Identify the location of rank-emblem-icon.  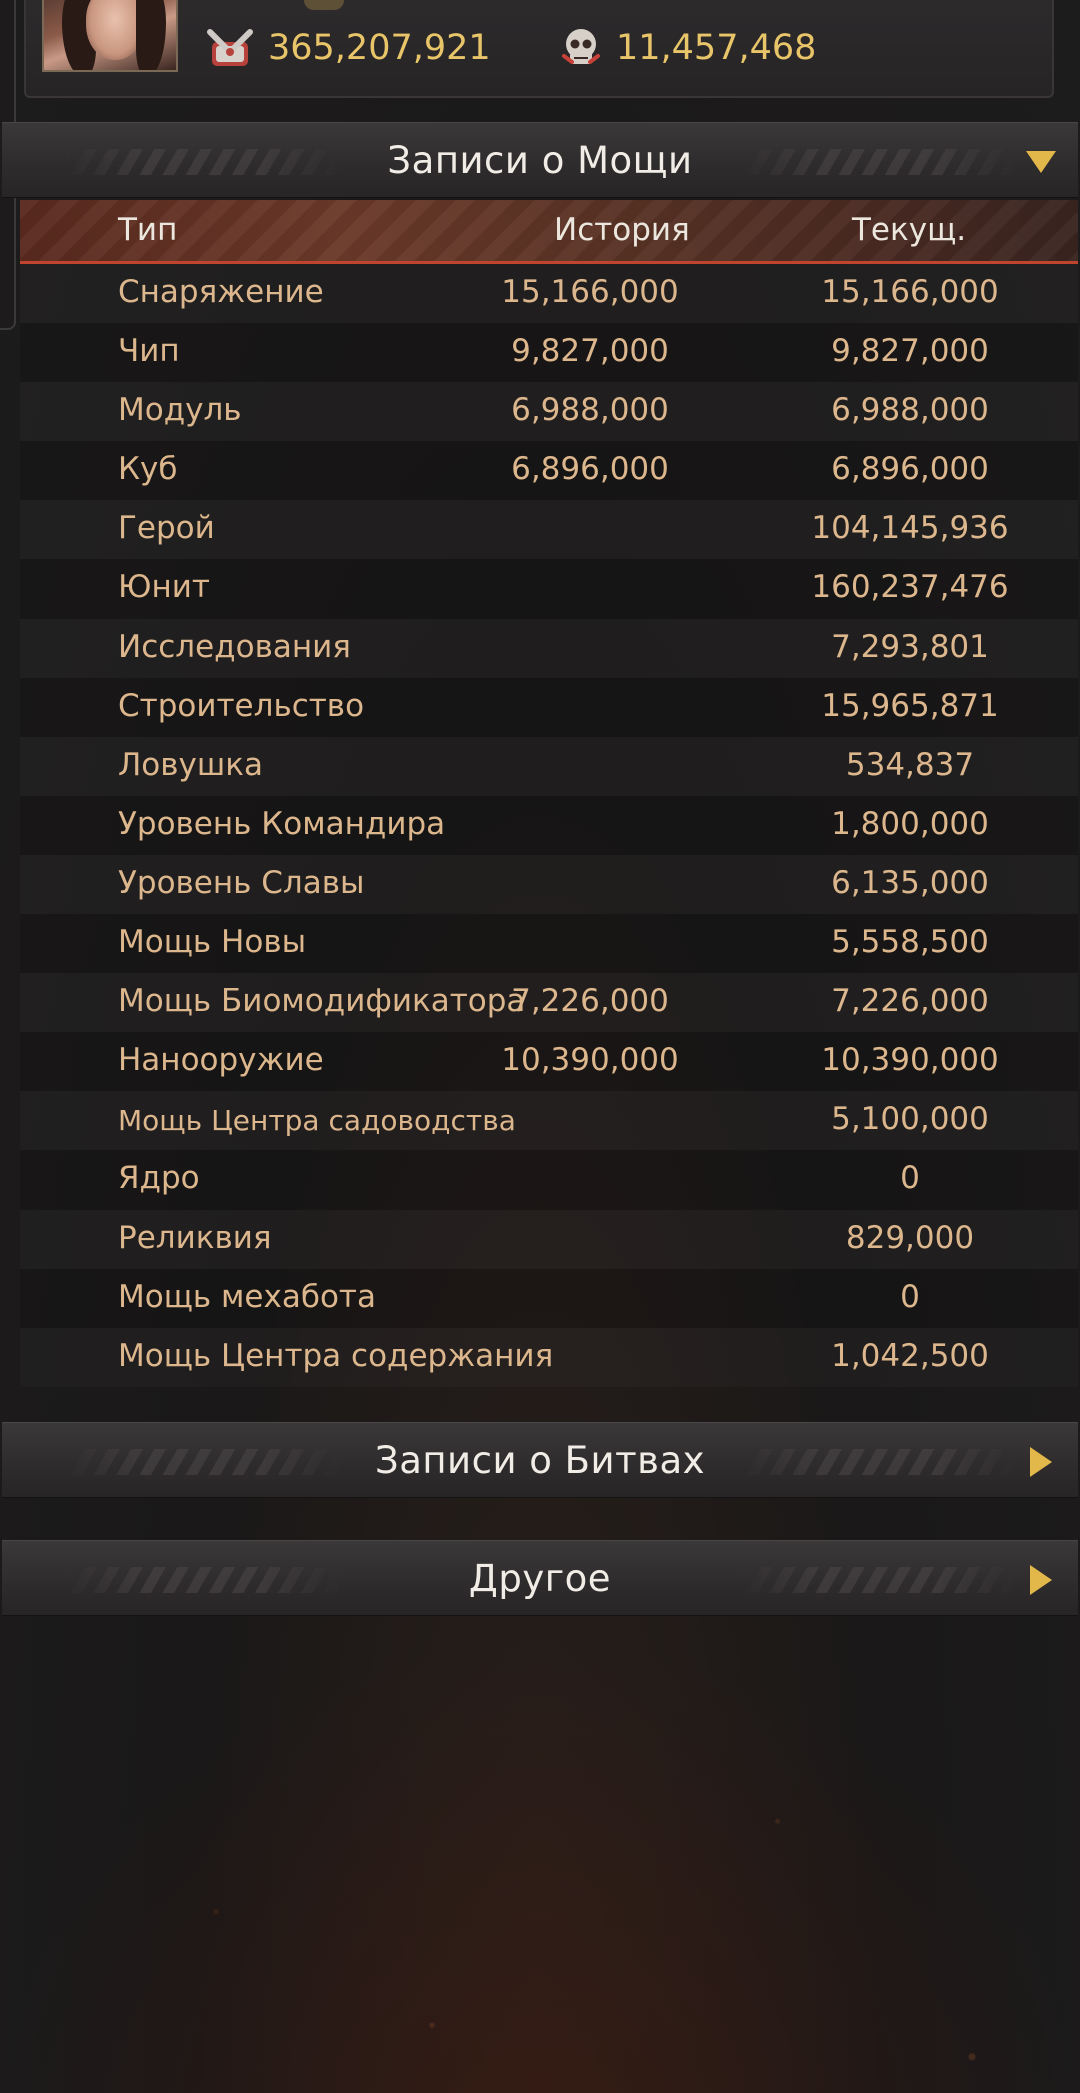
(324, 5).